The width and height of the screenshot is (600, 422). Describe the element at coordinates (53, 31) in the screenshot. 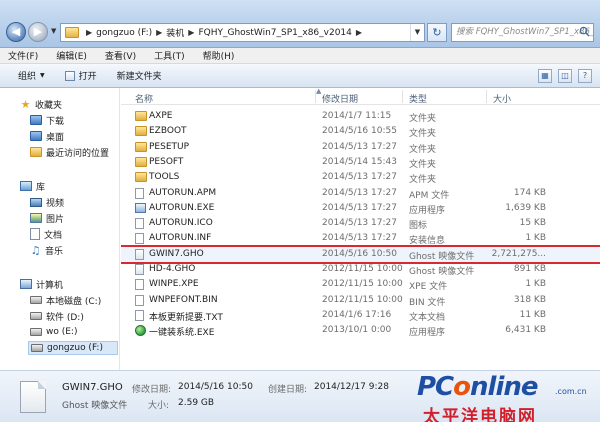

I see `recent-pages-dropdown: ▼` at that location.